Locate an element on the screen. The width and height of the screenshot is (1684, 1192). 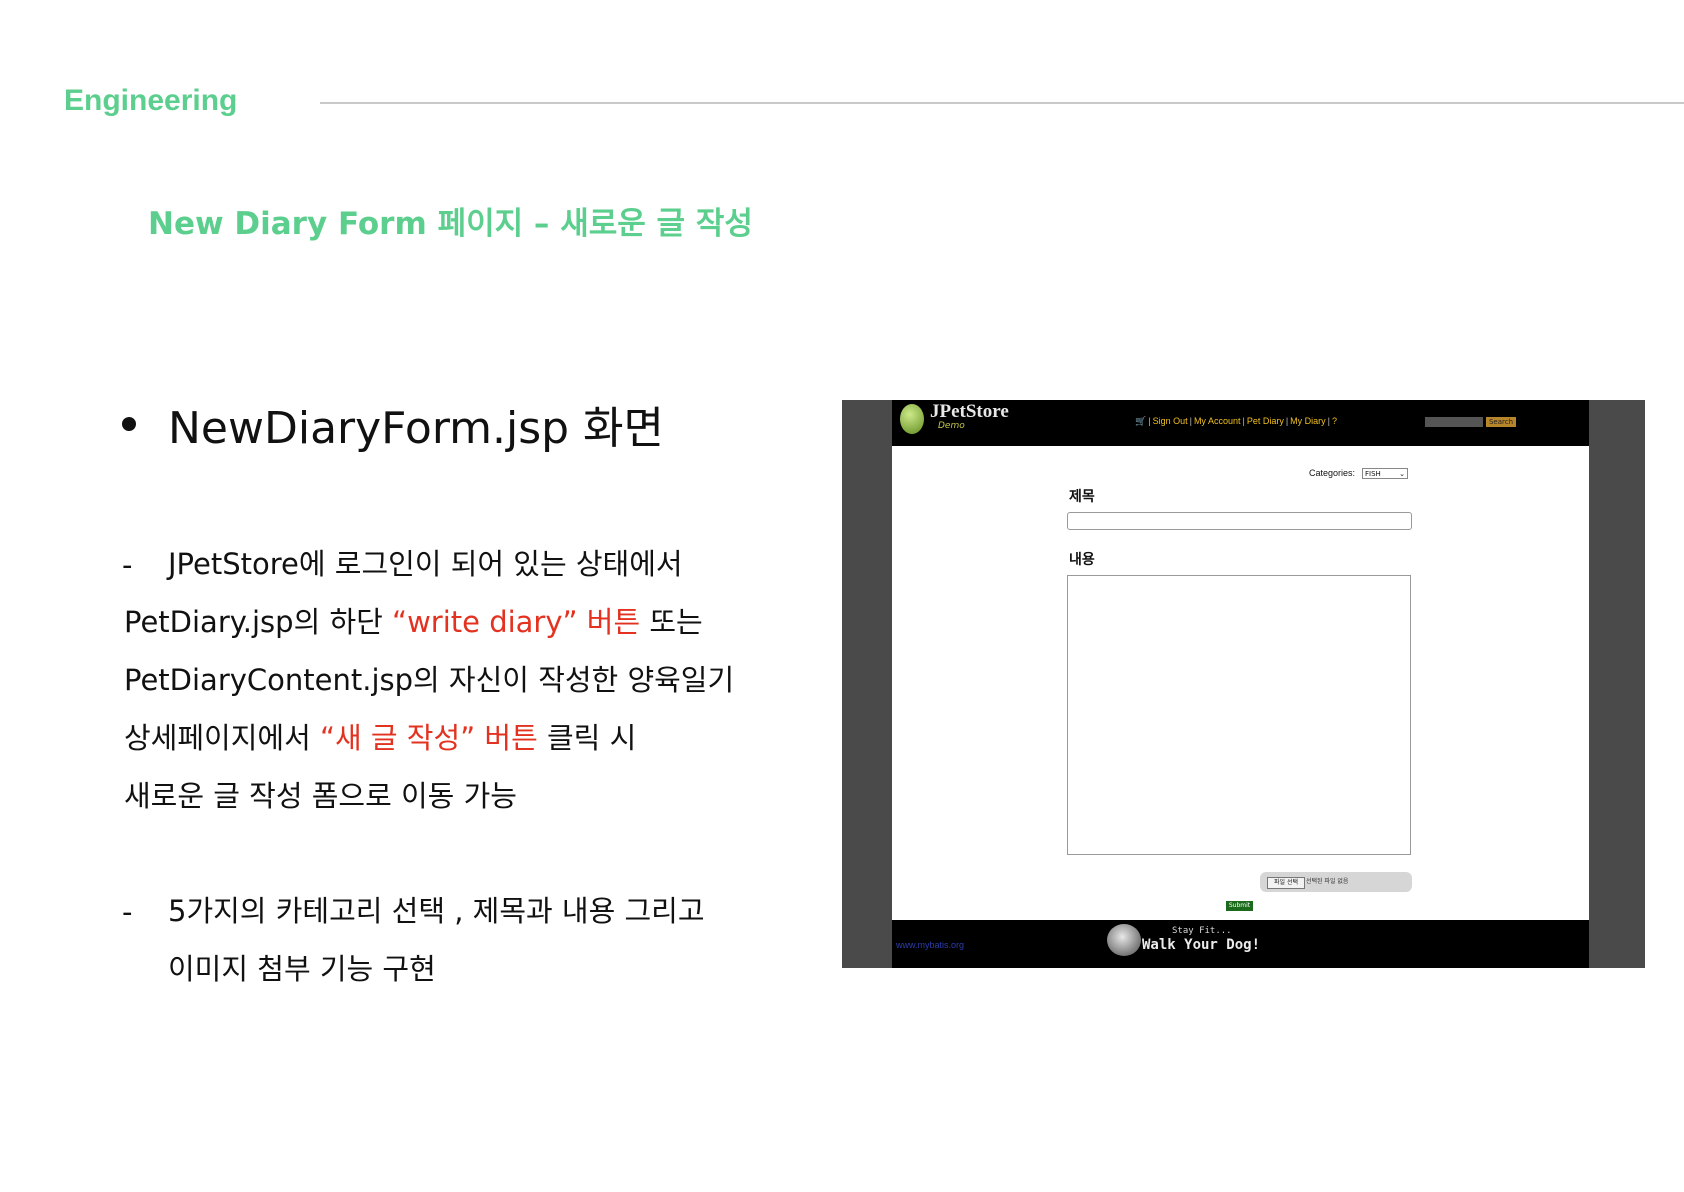
file-upload: 파일 선택 선택된 파일 없음 is located at coordinates (1336, 882).